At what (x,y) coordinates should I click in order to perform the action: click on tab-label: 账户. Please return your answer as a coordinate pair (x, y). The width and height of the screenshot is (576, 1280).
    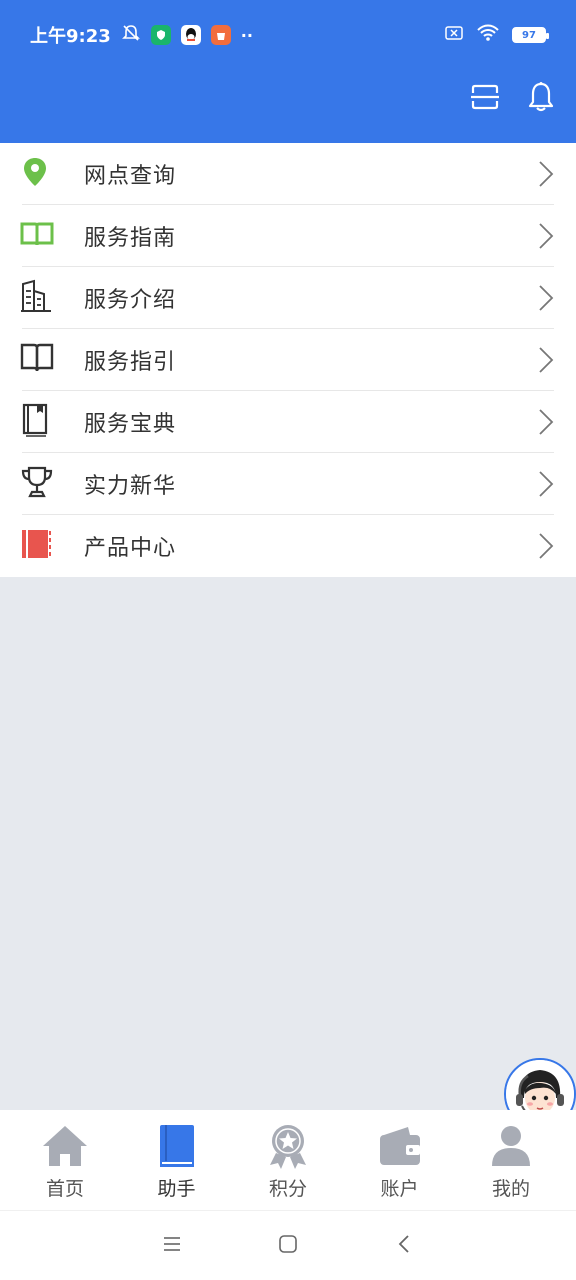
    Looking at the image, I should click on (399, 1189).